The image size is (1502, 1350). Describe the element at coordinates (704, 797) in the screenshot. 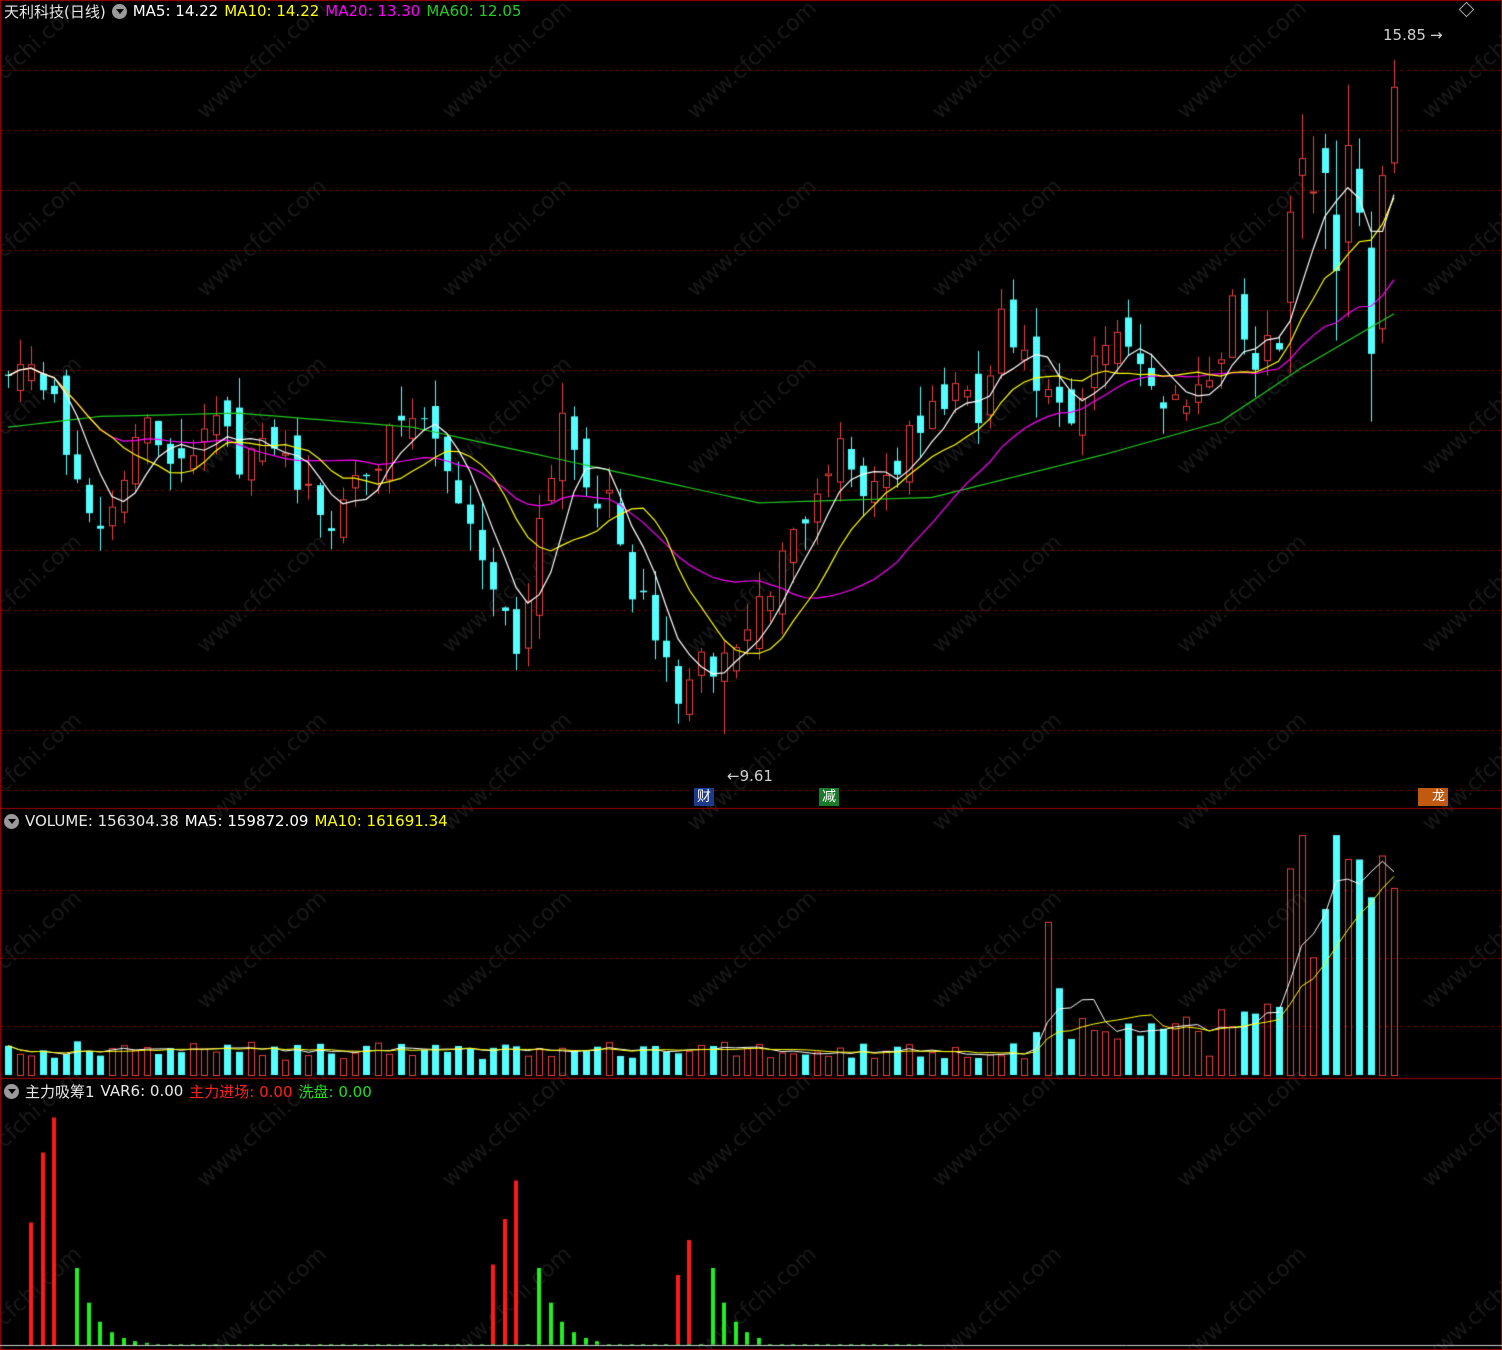

I see `event-tag-finance: 财` at that location.